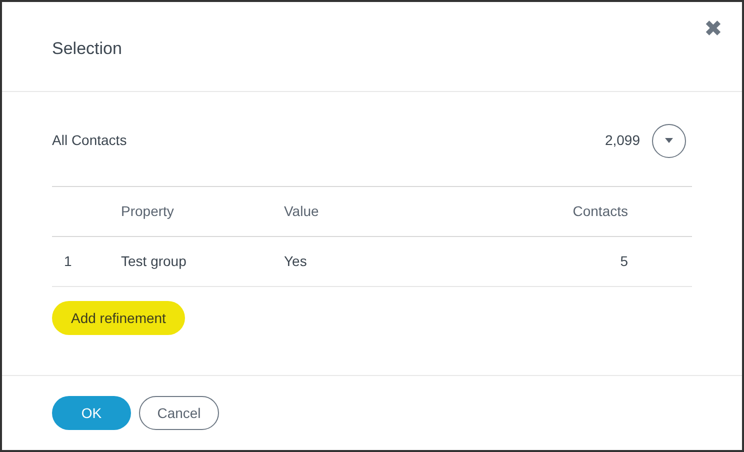  I want to click on table-cell: Test group, so click(153, 260).